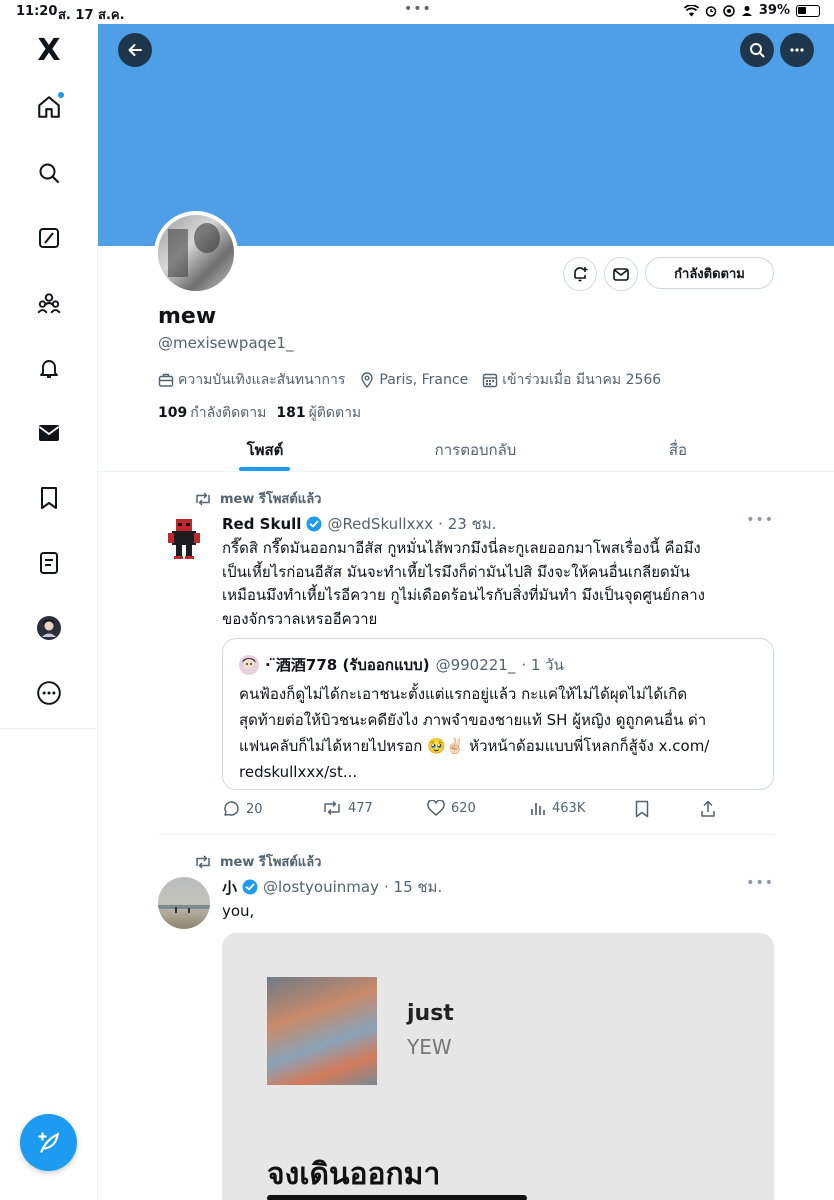  Describe the element at coordinates (166, 380) in the screenshot. I see `briefcase-icon` at that location.